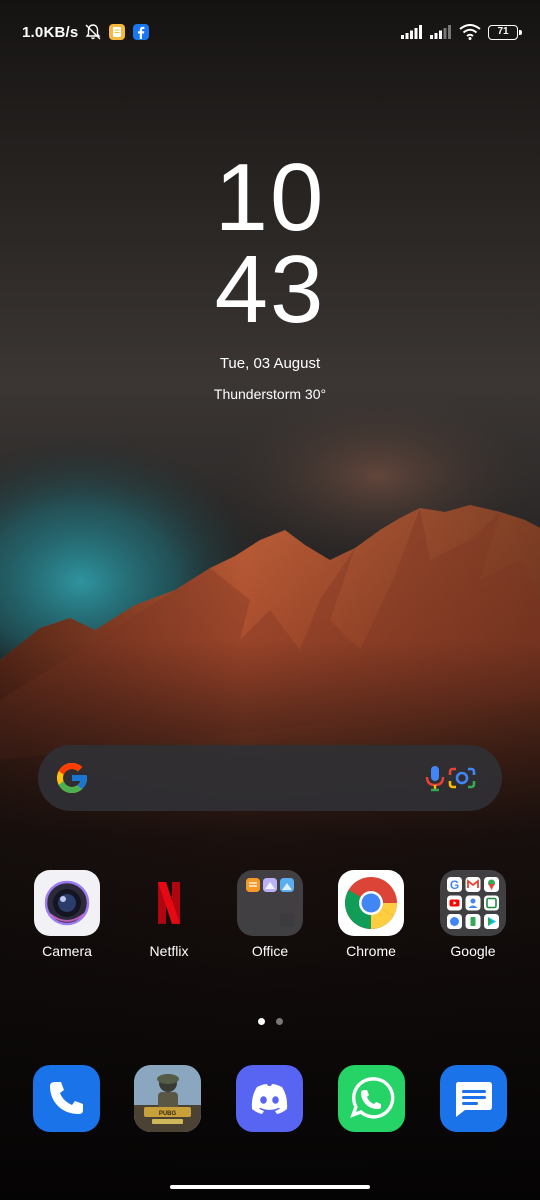 The image size is (540, 1200). I want to click on page-dot-active, so click(261, 1021).